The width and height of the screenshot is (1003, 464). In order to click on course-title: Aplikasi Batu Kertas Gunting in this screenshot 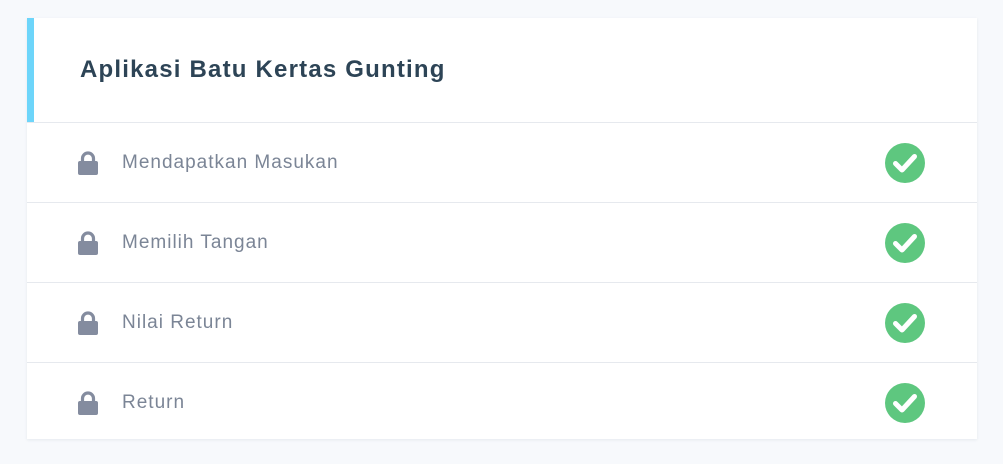, I will do `click(263, 69)`.